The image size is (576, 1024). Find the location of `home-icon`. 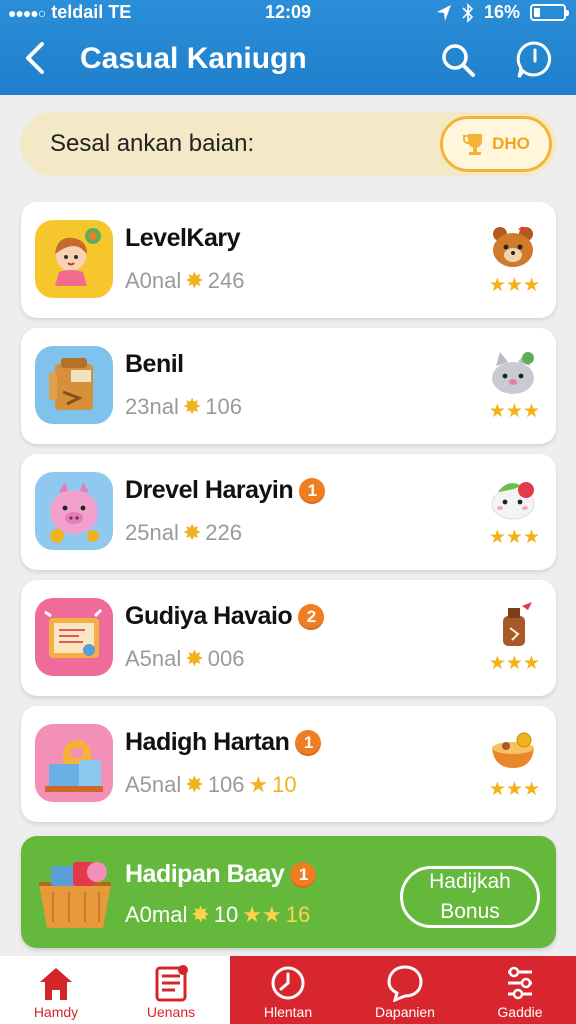

home-icon is located at coordinates (56, 984).